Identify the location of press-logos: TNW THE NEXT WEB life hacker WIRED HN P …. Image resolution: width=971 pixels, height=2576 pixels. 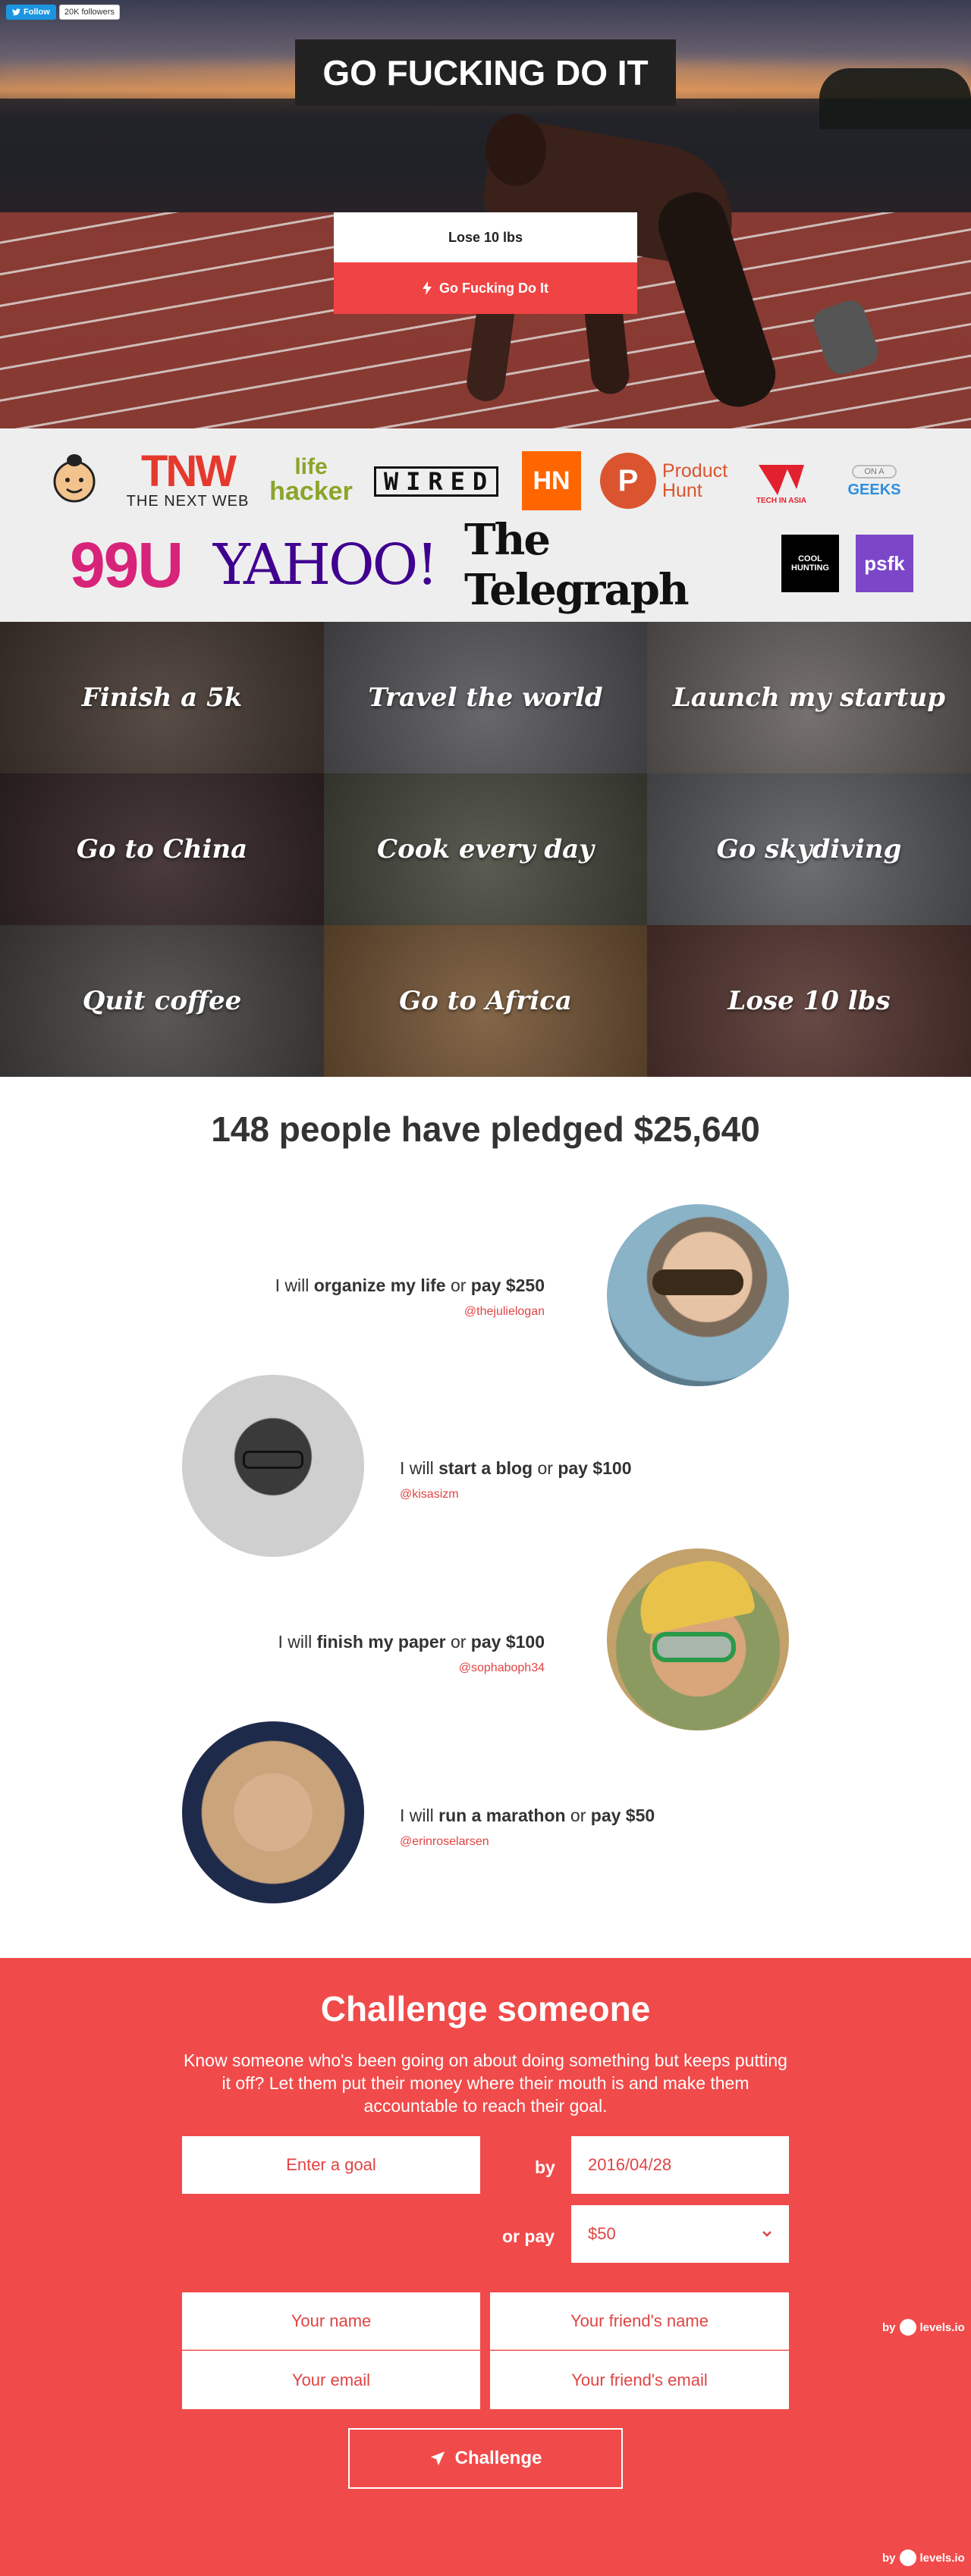
(485, 525).